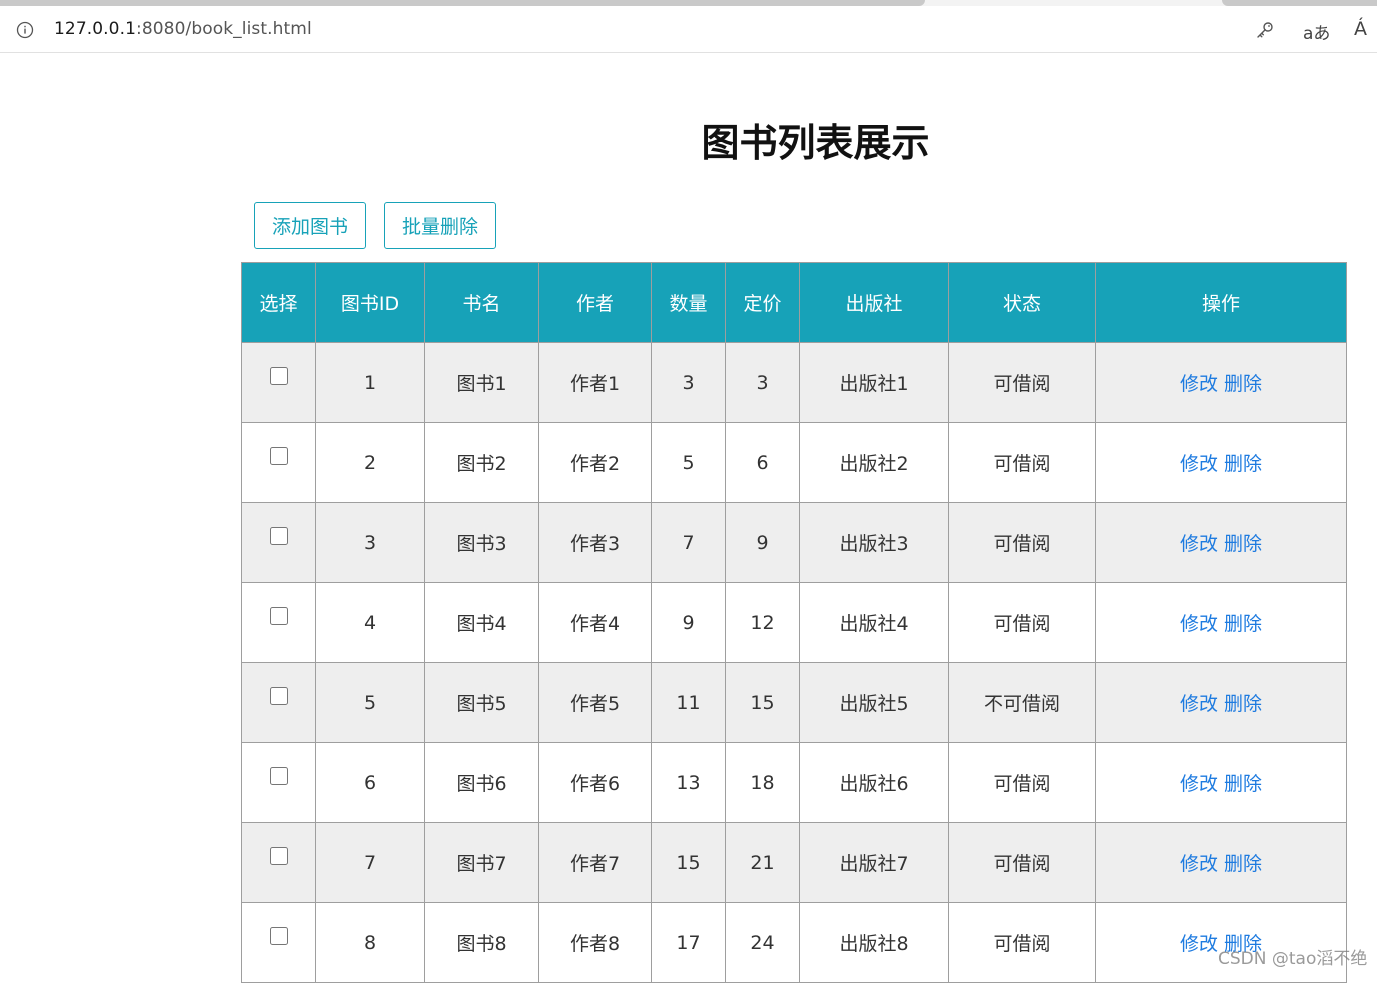  I want to click on cell-author: 作者3, so click(595, 542).